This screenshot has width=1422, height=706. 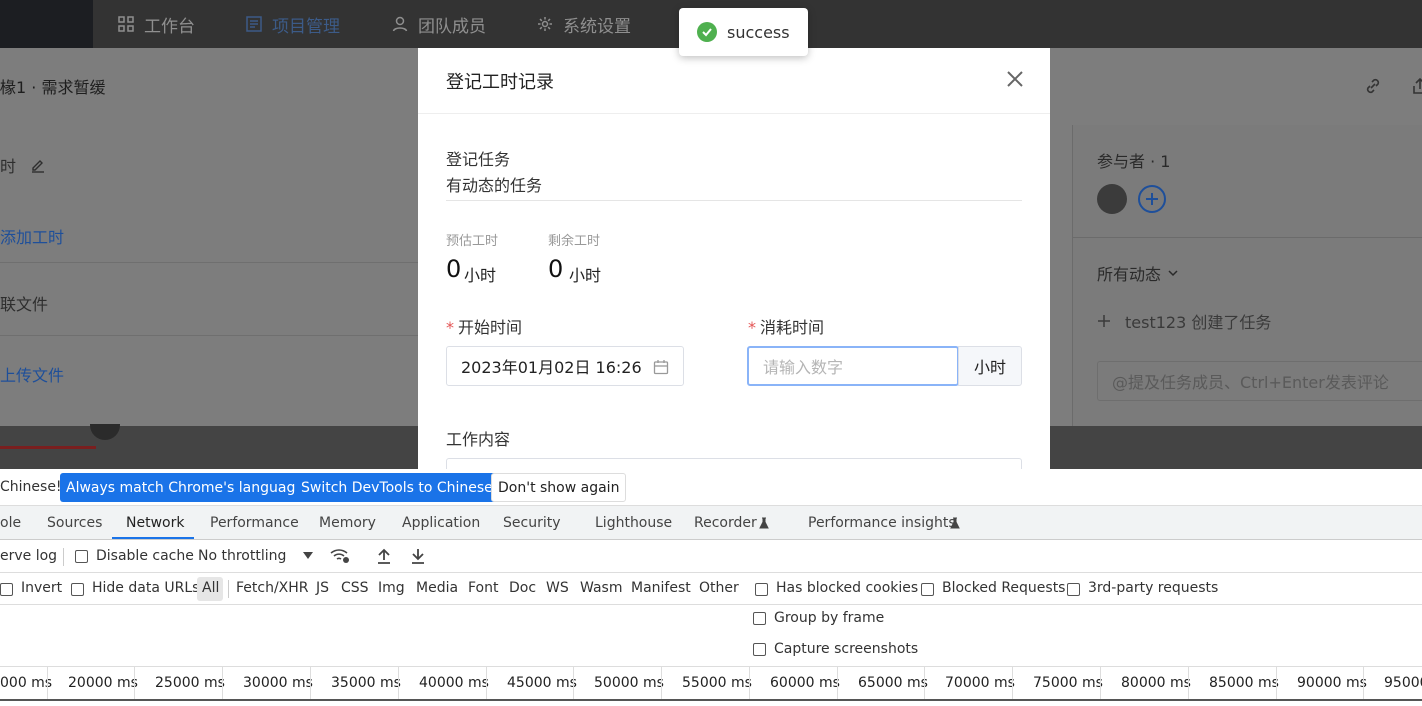 I want to click on nav-workbench: 工作台, so click(x=156, y=24).